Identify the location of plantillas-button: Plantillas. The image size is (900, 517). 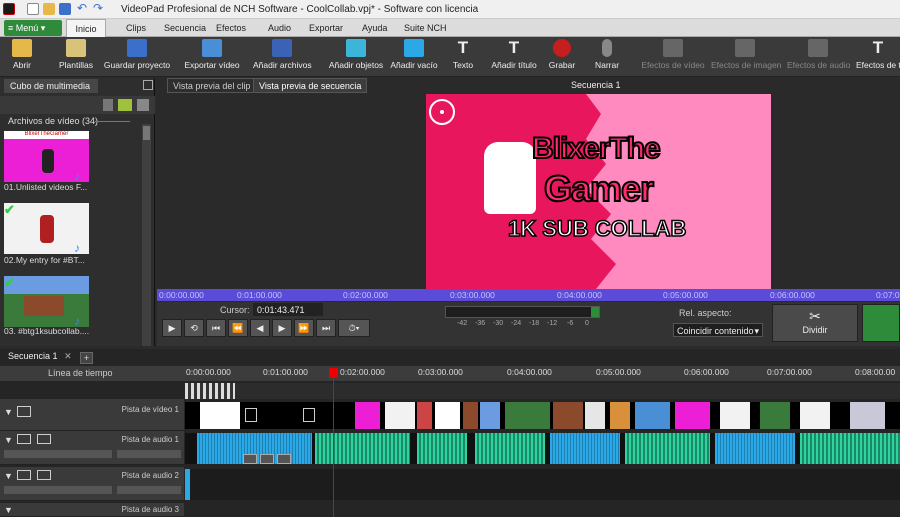
(76, 54).